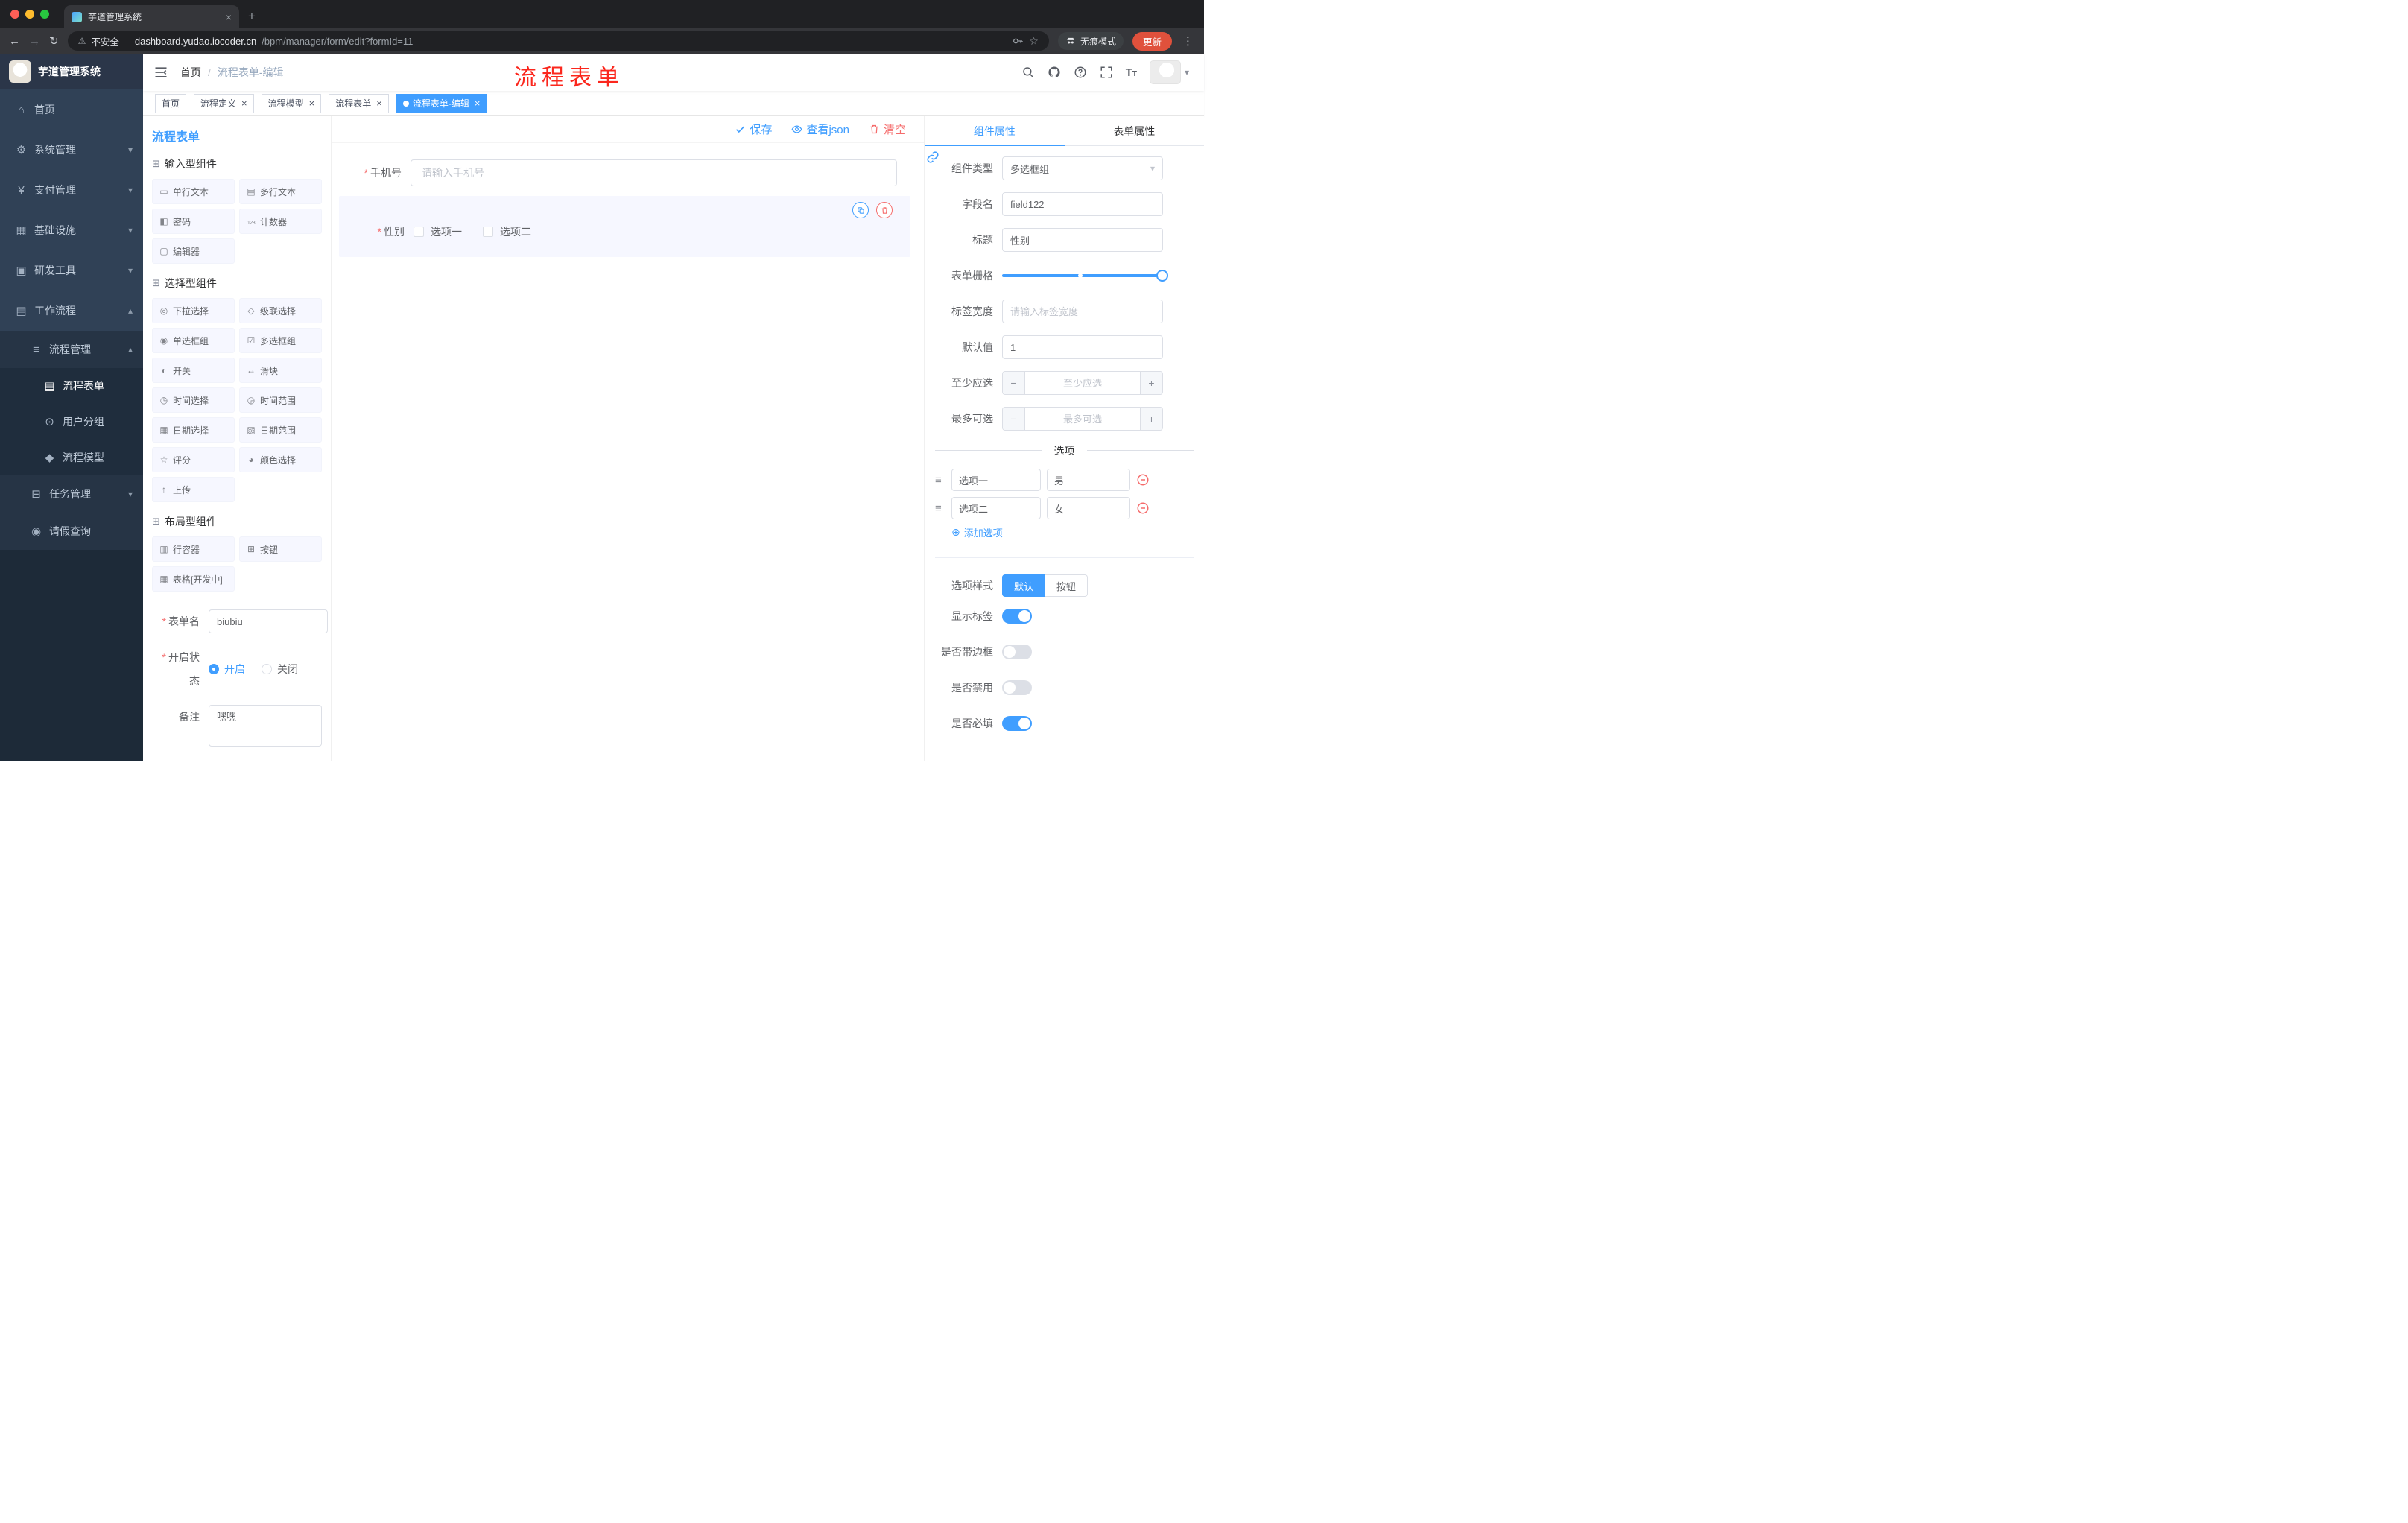  What do you see at coordinates (71, 230) in the screenshot?
I see `sidebar-item-infra: 基础设施` at bounding box center [71, 230].